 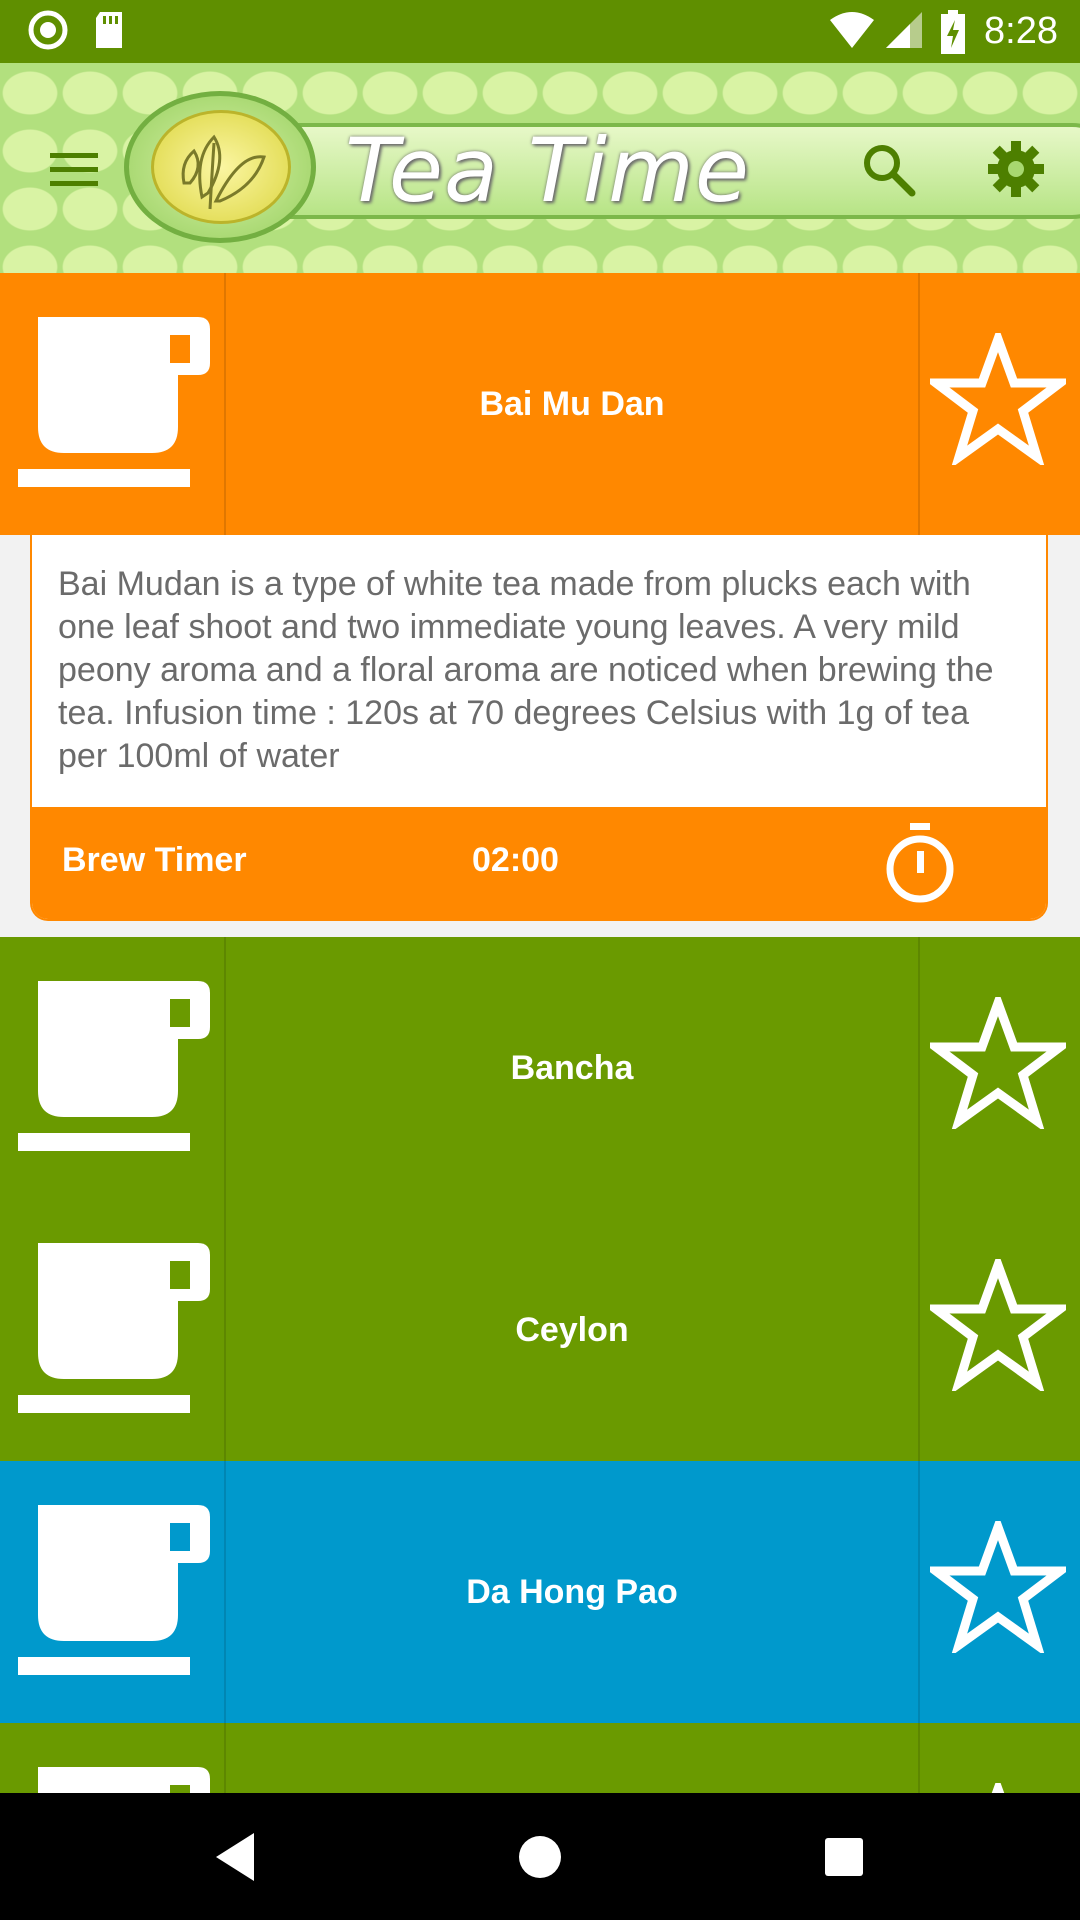 I want to click on hamburger-menu-icon, so click(x=74, y=169).